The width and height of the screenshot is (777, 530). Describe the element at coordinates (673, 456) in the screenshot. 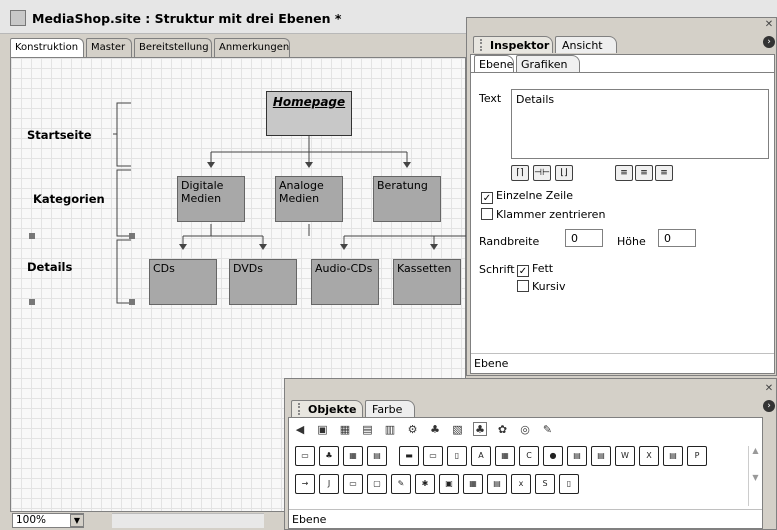

I see `object-doc3-icon: ▤` at that location.